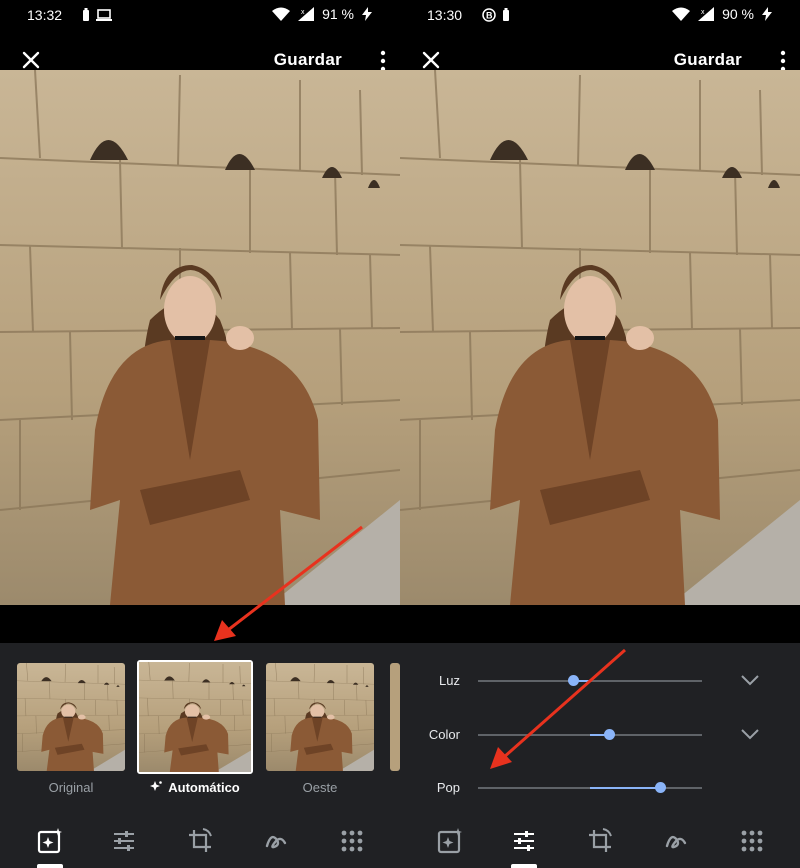  What do you see at coordinates (104, 15) in the screenshot?
I see `laptop-icon` at bounding box center [104, 15].